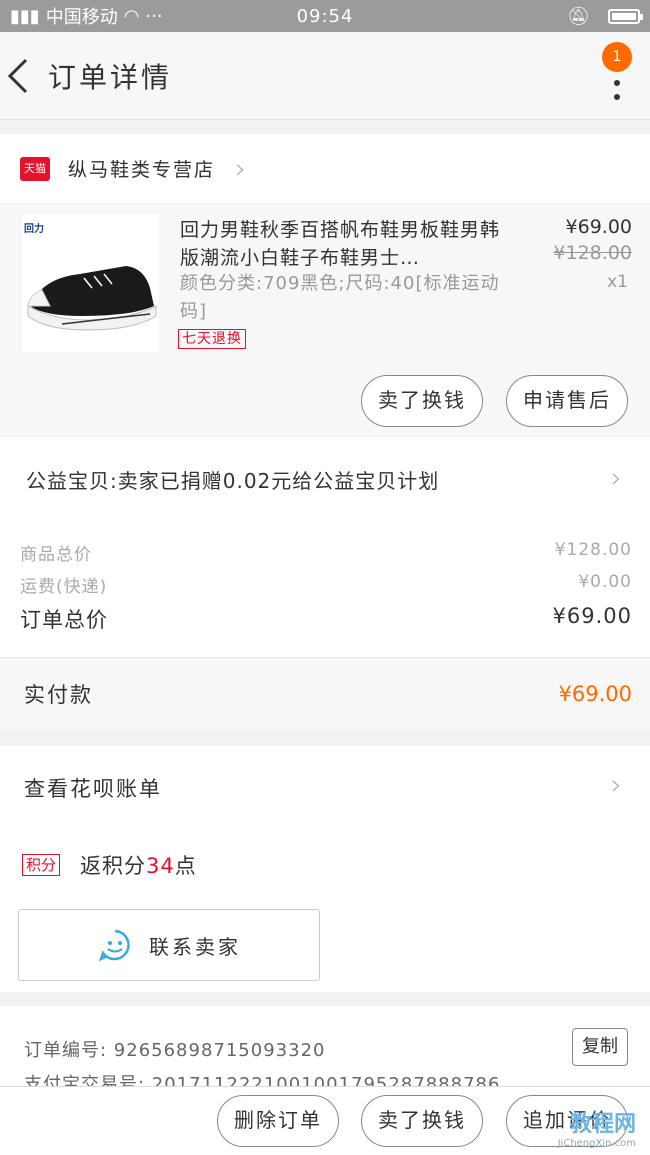 The image size is (650, 1155). I want to click on contact-seller-button: 联系卖家, so click(169, 945).